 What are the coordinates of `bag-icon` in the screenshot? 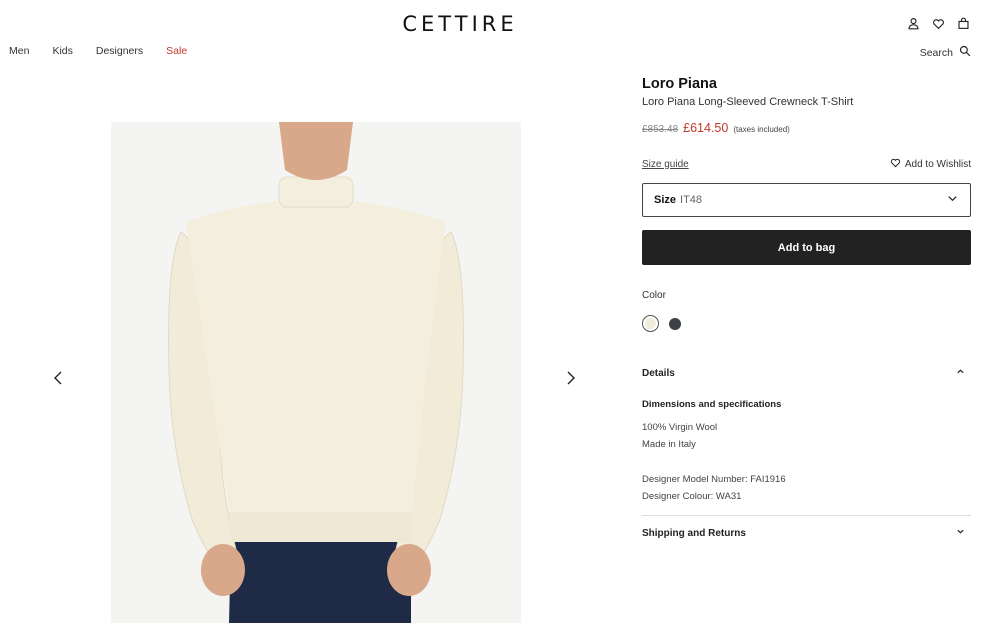 It's located at (963, 23).